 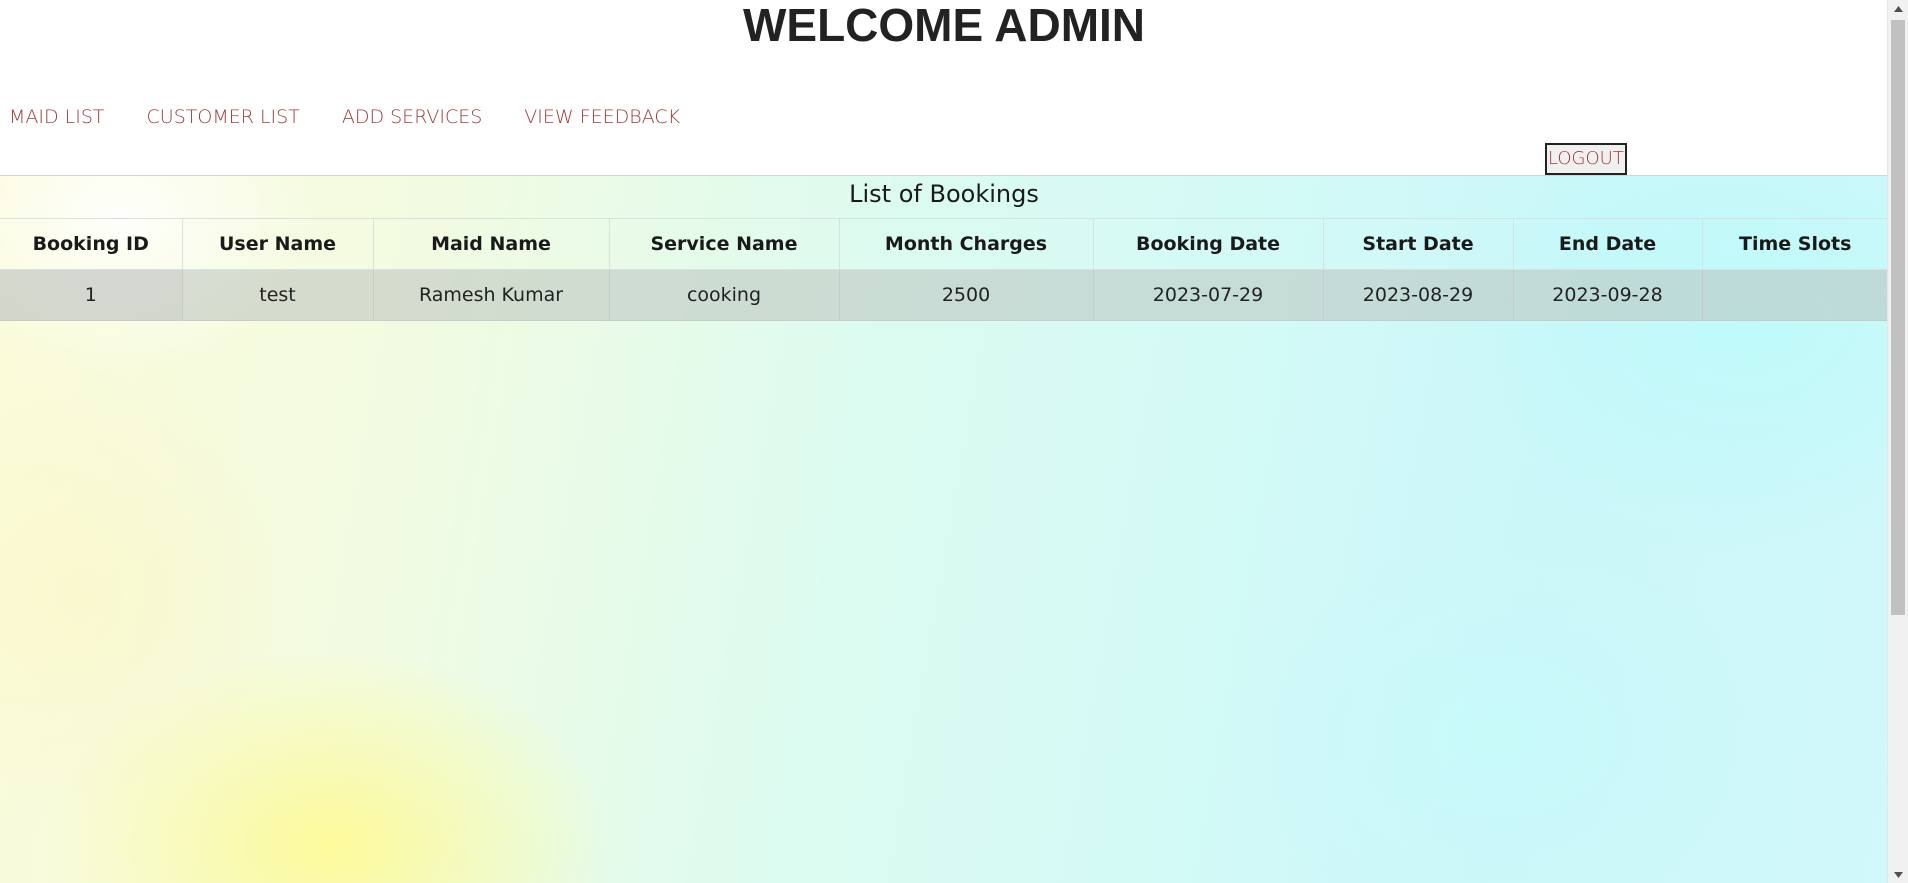 I want to click on bookings-title: List of Bookings, so click(x=944, y=194).